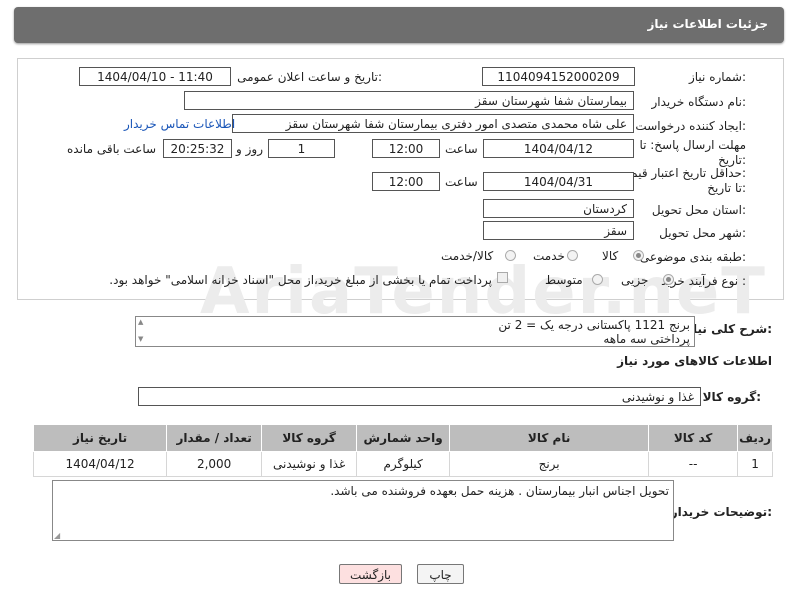 The height and width of the screenshot is (598, 788). I want to click on page-title: جزئیات اطلاعات نیاز, so click(707, 24).